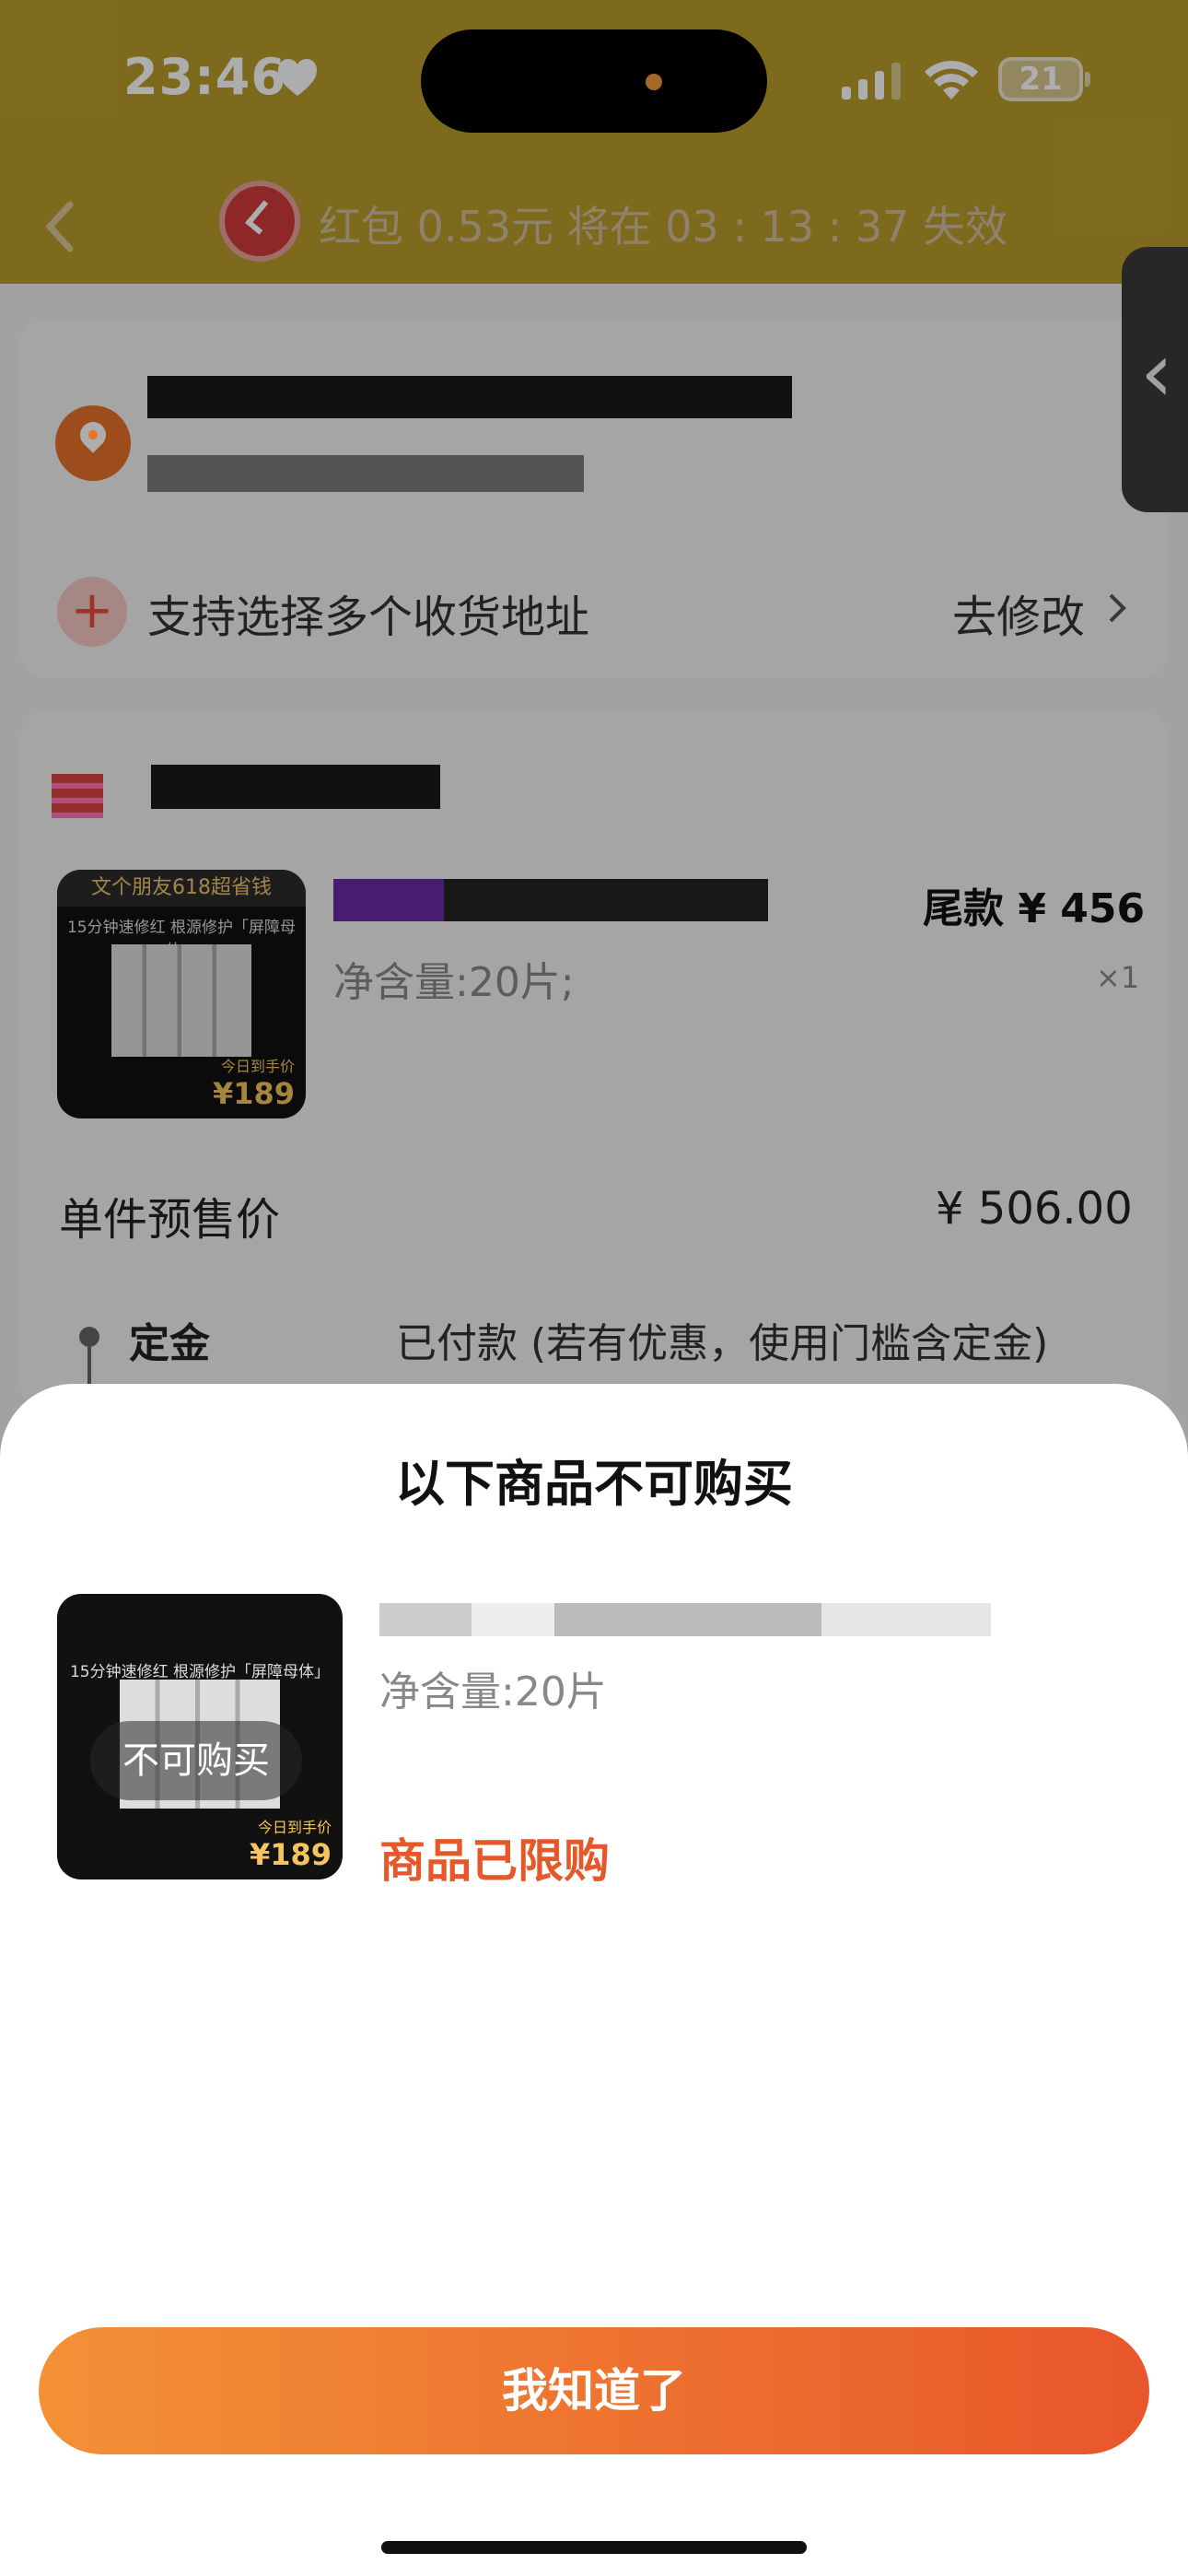 Image resolution: width=1188 pixels, height=2576 pixels. Describe the element at coordinates (685, 1619) in the screenshot. I see `redacted-product-title` at that location.